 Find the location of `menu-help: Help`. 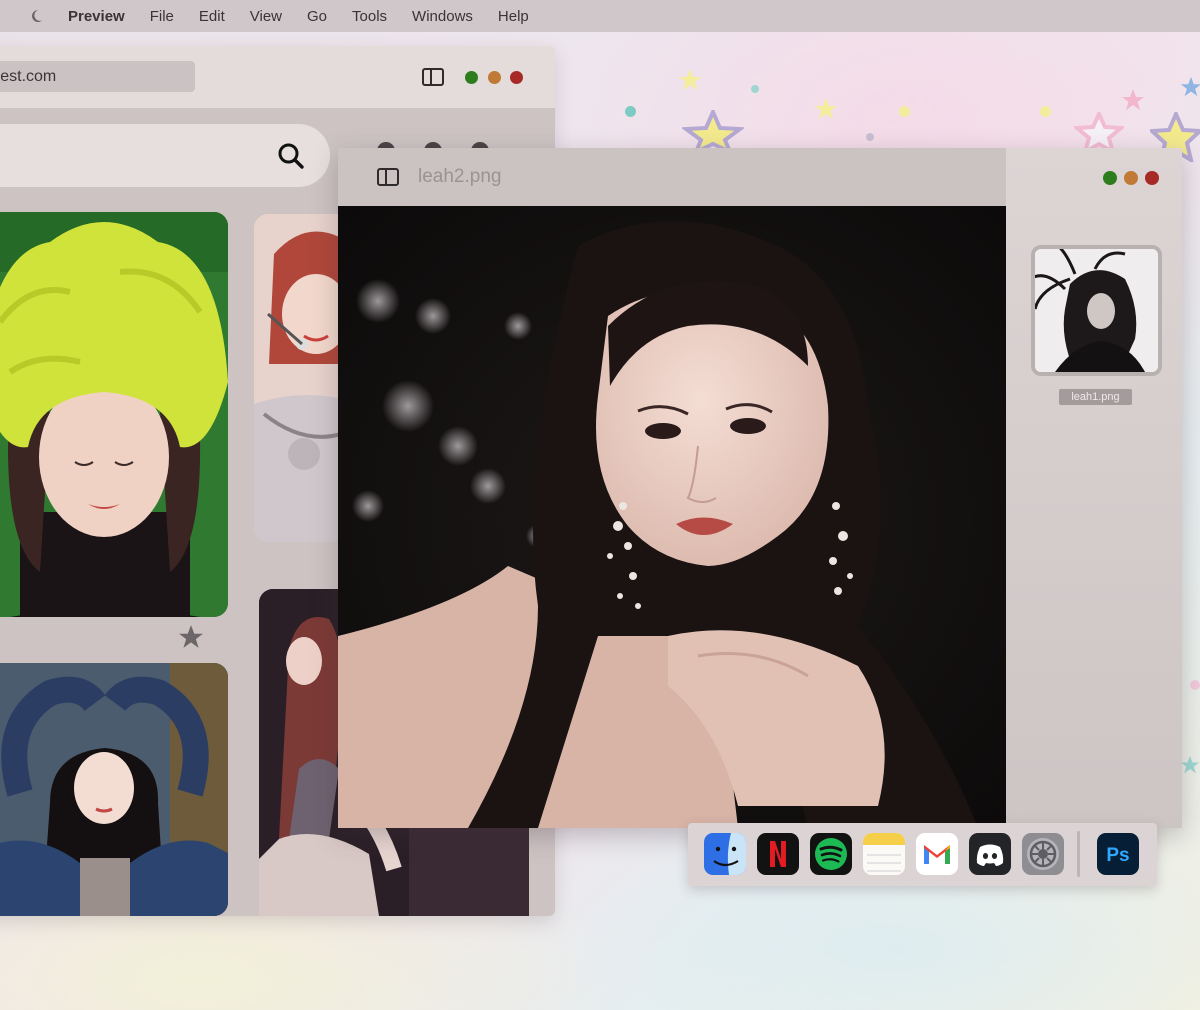

menu-help: Help is located at coordinates (513, 16).